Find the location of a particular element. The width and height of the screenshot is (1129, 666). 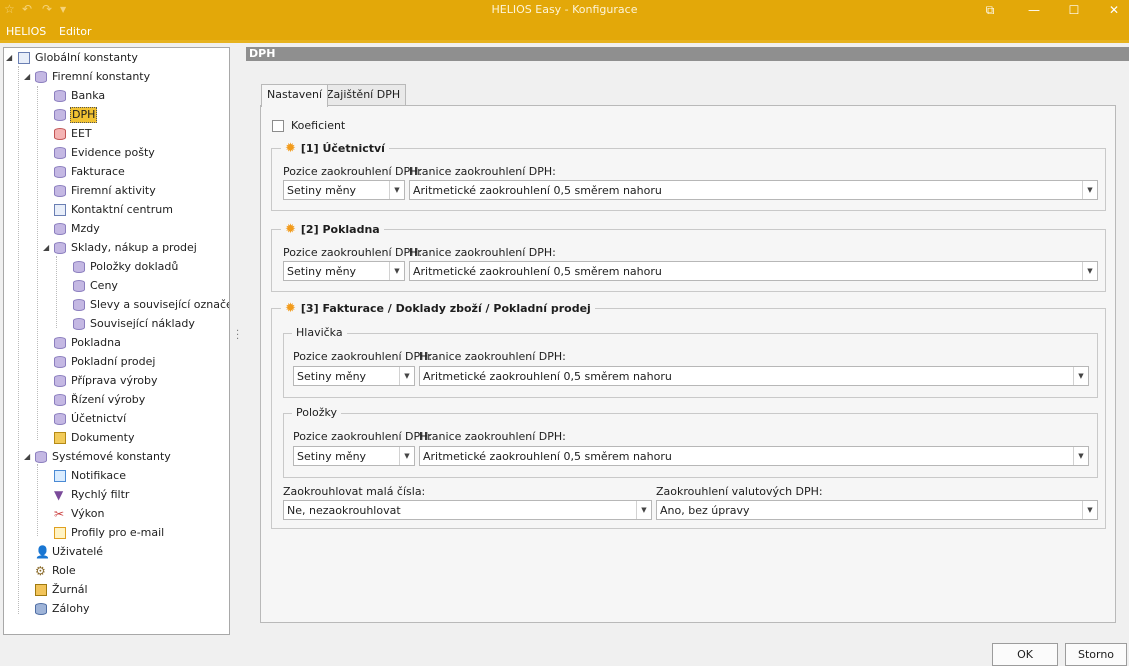

koeficient-label: Koeficient is located at coordinates (318, 125).